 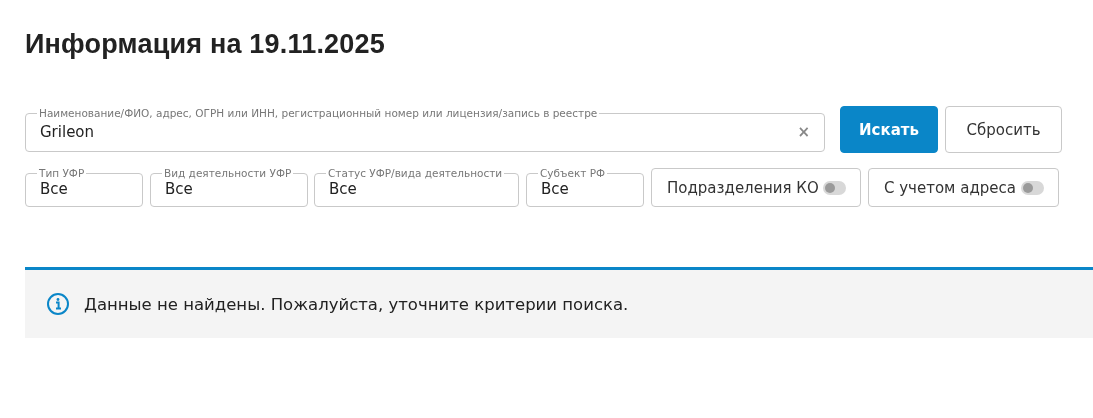 I want to click on dropdown-field: Субъект РФ Все, so click(x=585, y=187).